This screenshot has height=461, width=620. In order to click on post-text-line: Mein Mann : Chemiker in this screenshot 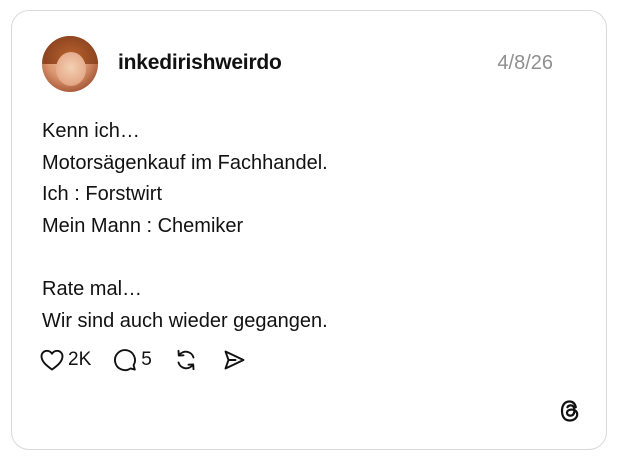, I will do `click(143, 225)`.